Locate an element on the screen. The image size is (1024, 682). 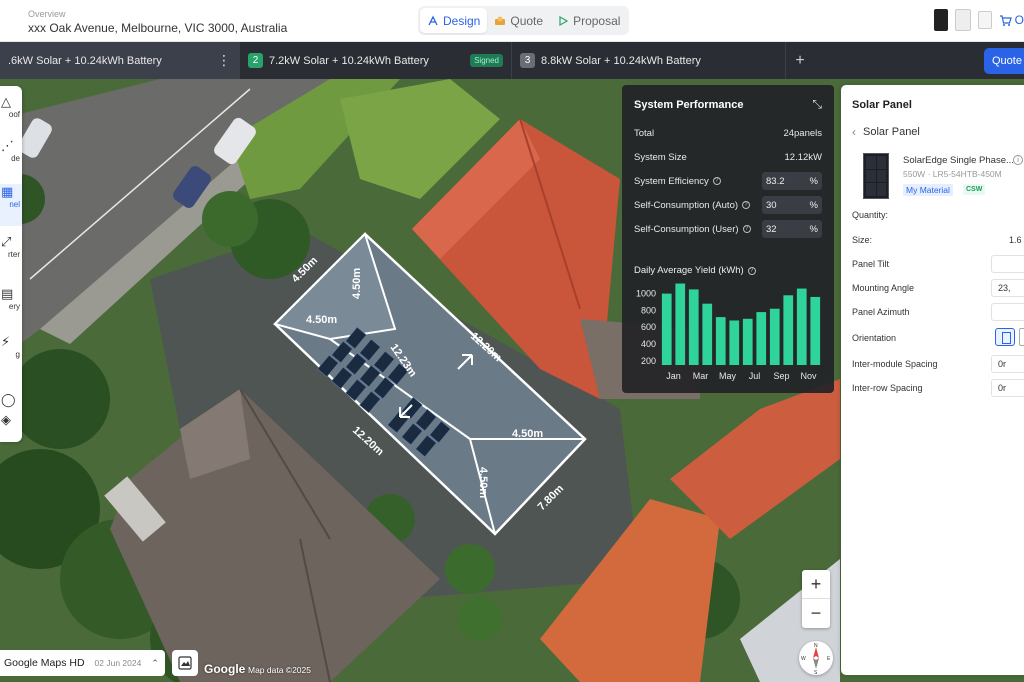
quote-button: Quote is located at coordinates (1004, 61).